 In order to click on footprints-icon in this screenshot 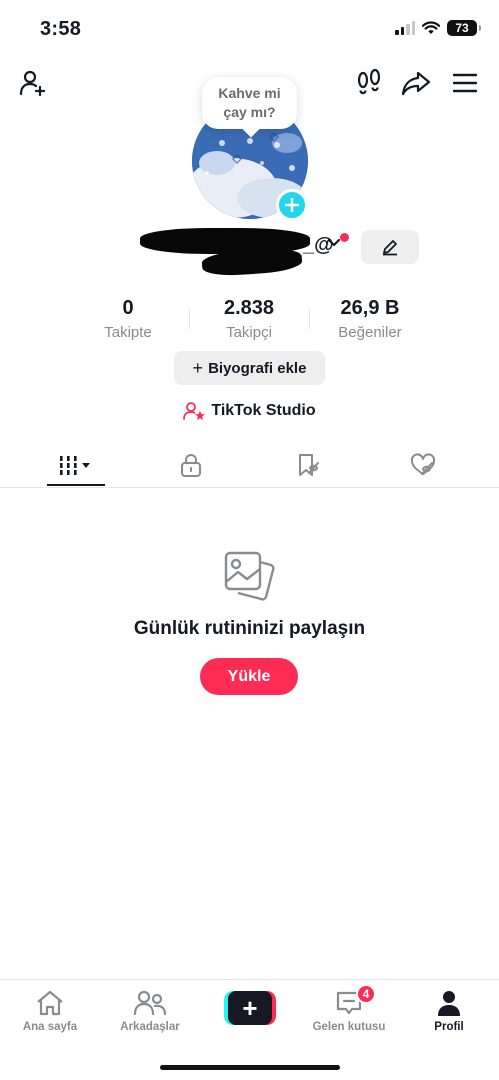, I will do `click(369, 82)`.